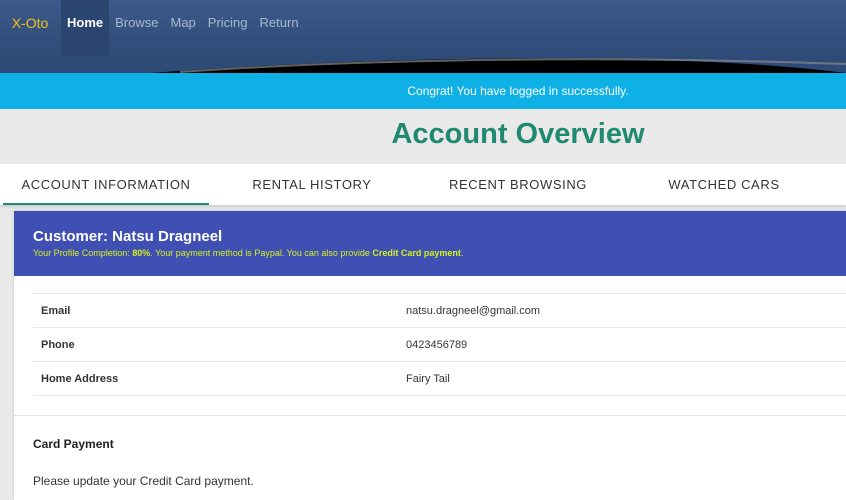 This screenshot has width=846, height=500. I want to click on table-row: Phone 0423456789, so click(439, 344).